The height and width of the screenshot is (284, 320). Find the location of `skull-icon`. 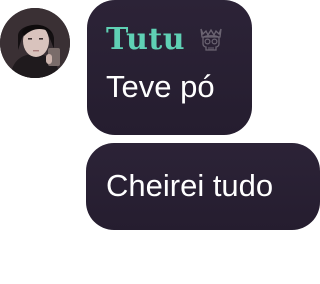

skull-icon is located at coordinates (211, 39).